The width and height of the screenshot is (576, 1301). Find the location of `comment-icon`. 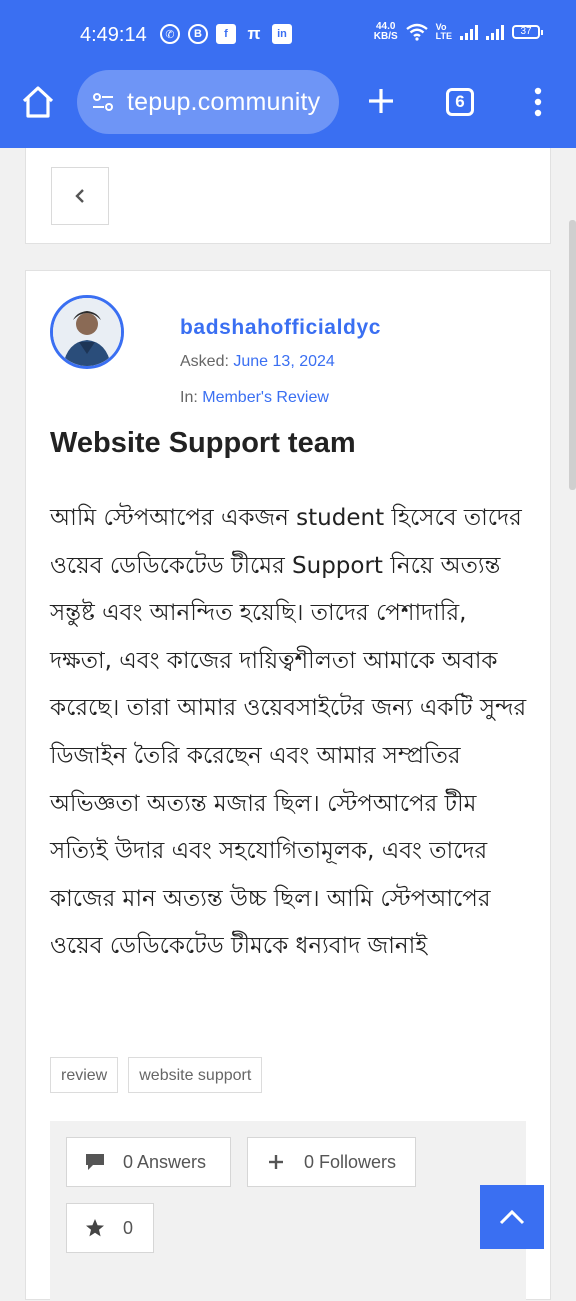

comment-icon is located at coordinates (95, 1162).